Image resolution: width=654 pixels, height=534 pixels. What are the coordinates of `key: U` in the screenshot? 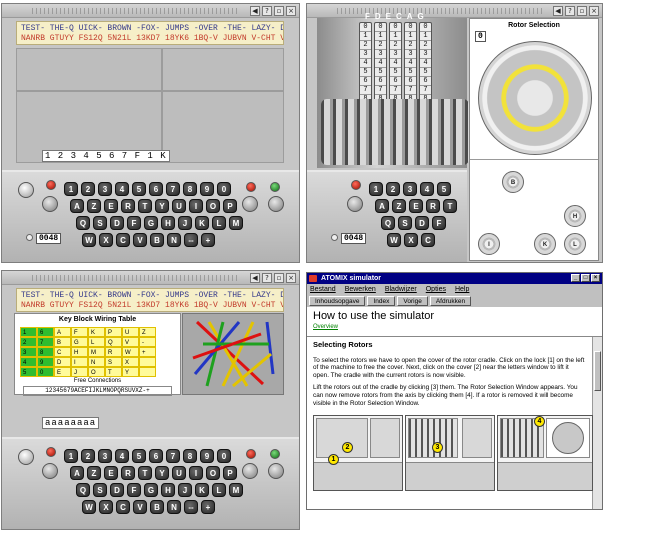 It's located at (179, 473).